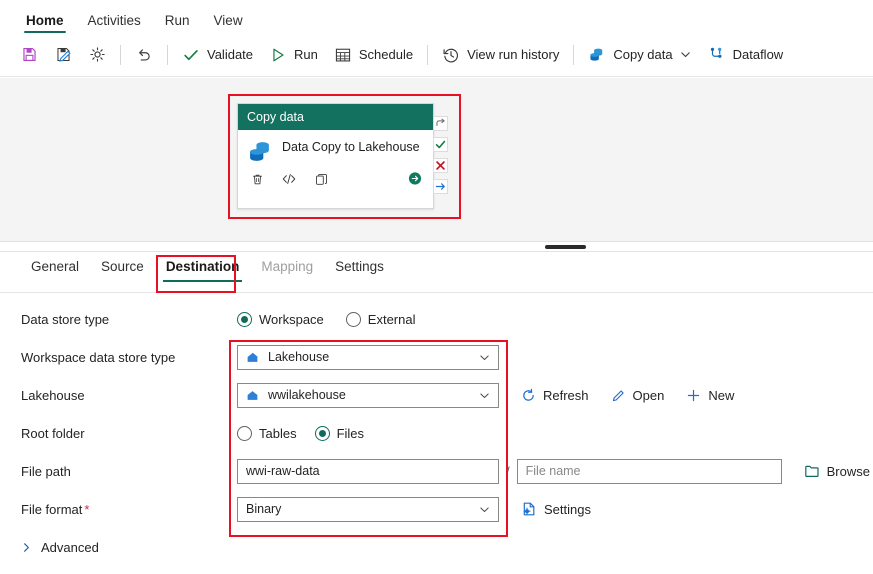  What do you see at coordinates (440, 165) in the screenshot?
I see `on-failure-icon` at bounding box center [440, 165].